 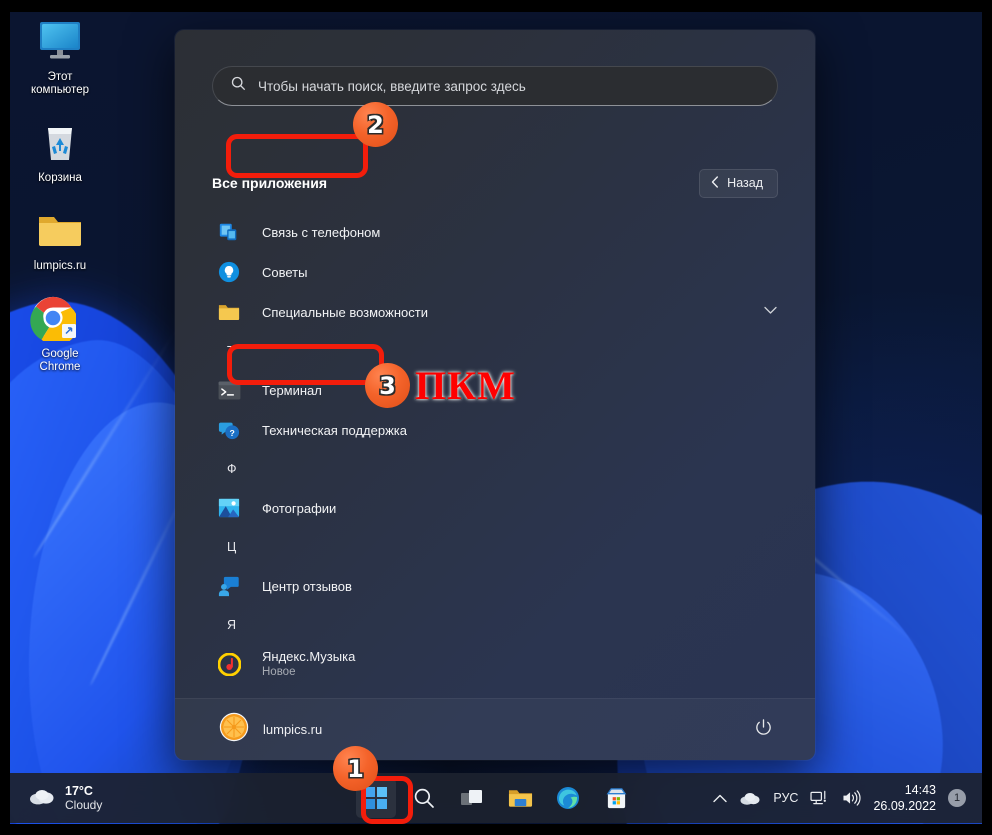 What do you see at coordinates (920, 790) in the screenshot?
I see `clock-time: 14:43` at bounding box center [920, 790].